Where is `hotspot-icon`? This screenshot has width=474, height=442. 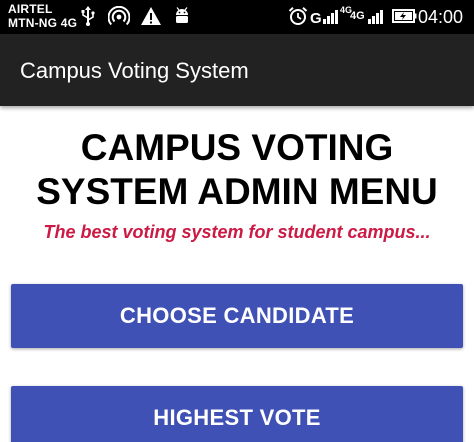
hotspot-icon is located at coordinates (119, 16).